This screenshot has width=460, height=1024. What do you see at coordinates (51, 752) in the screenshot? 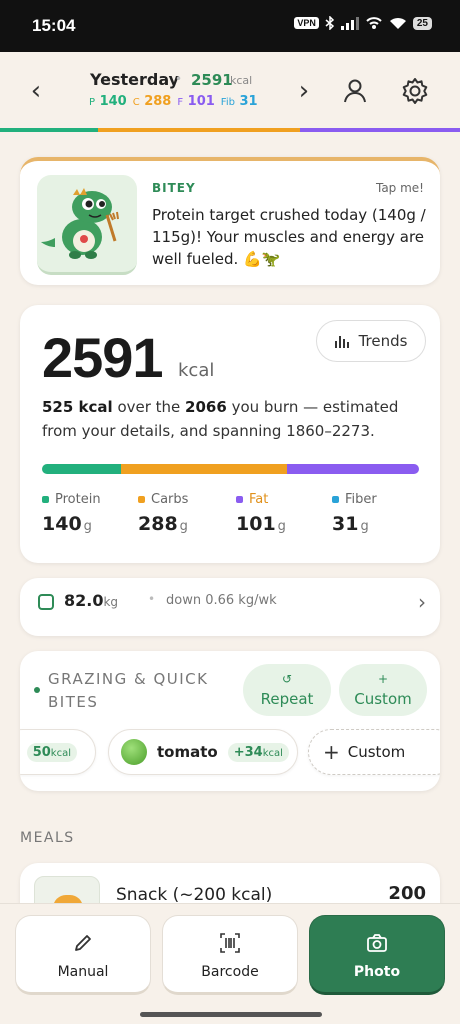
I see `chip-kcal: 50kcal` at bounding box center [51, 752].